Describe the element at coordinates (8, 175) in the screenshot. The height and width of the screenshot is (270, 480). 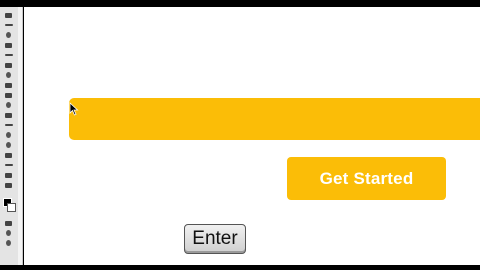
I see `path-selection-icon` at that location.